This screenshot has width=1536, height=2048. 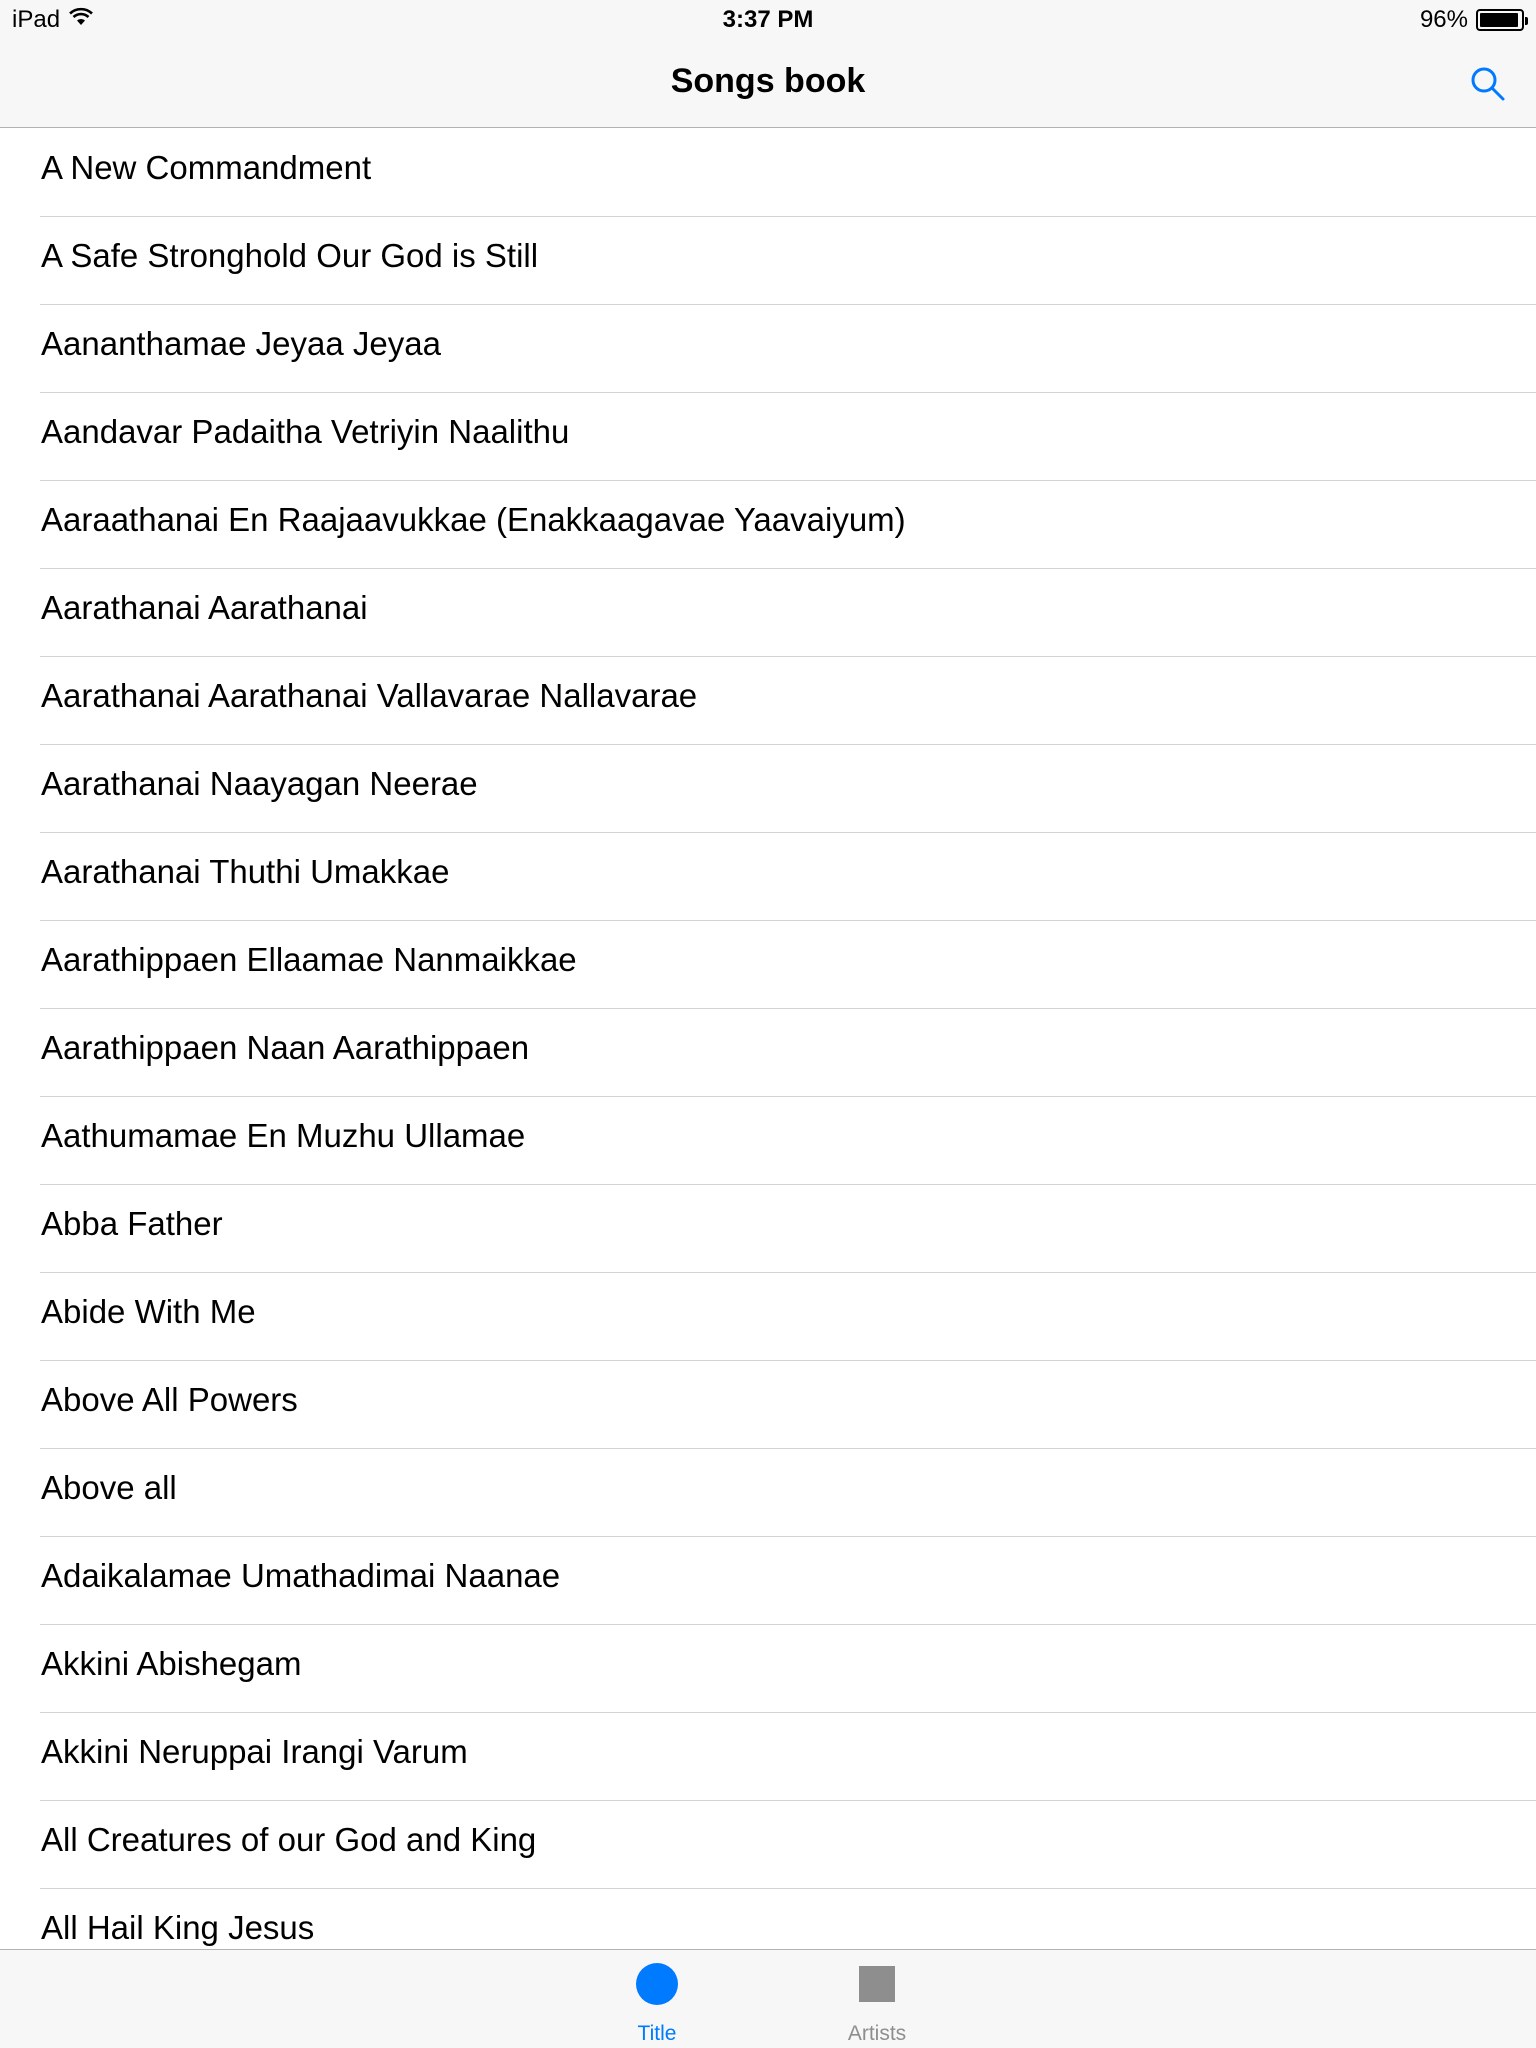 I want to click on song-title: Aathumamae En Muzhu Ullamae, so click(x=283, y=1135).